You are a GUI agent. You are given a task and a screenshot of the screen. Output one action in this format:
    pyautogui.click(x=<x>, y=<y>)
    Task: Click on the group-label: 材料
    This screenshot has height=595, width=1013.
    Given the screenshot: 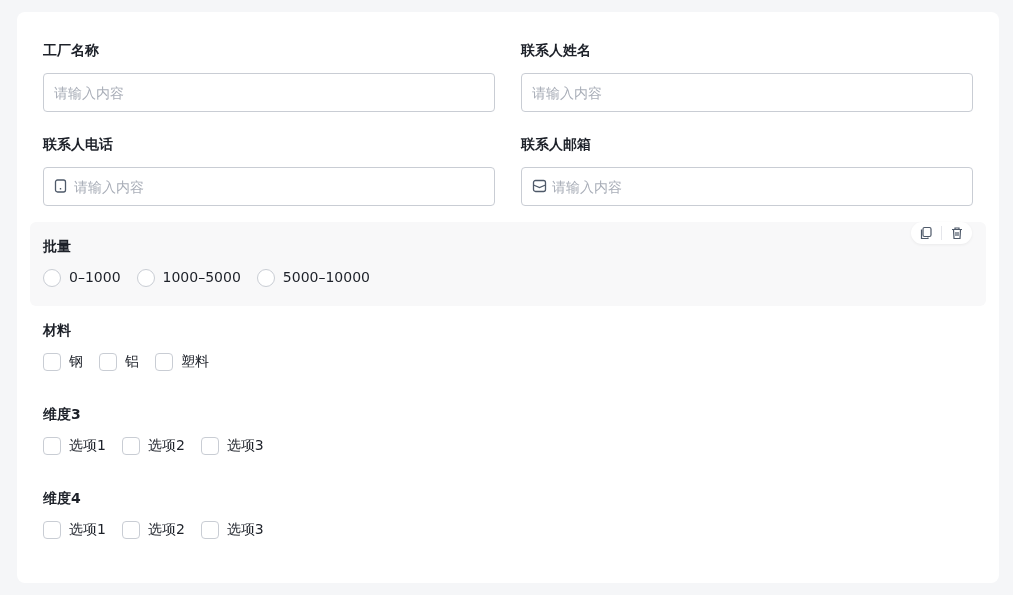 What is the action you would take?
    pyautogui.click(x=57, y=330)
    